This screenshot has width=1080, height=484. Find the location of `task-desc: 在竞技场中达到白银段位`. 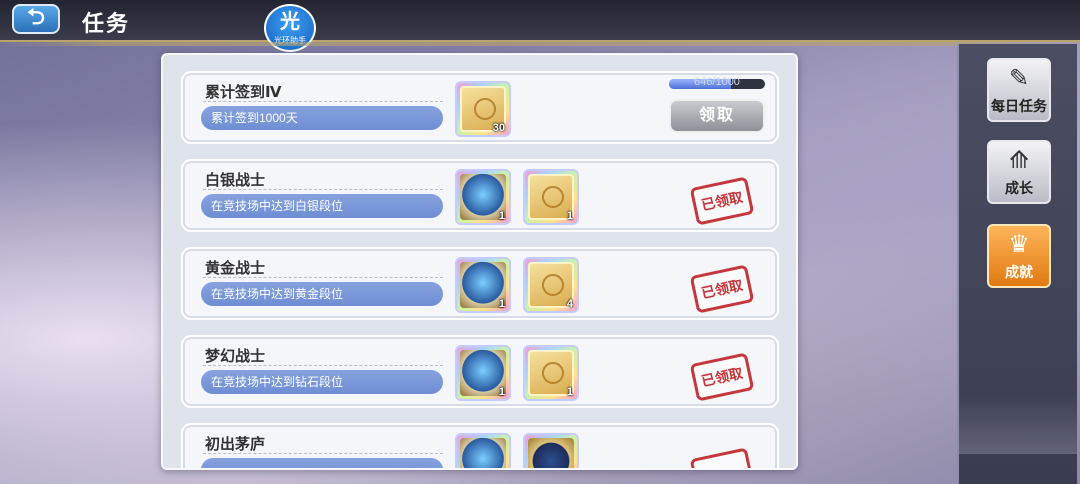

task-desc: 在竞技场中达到白银段位 is located at coordinates (322, 206).